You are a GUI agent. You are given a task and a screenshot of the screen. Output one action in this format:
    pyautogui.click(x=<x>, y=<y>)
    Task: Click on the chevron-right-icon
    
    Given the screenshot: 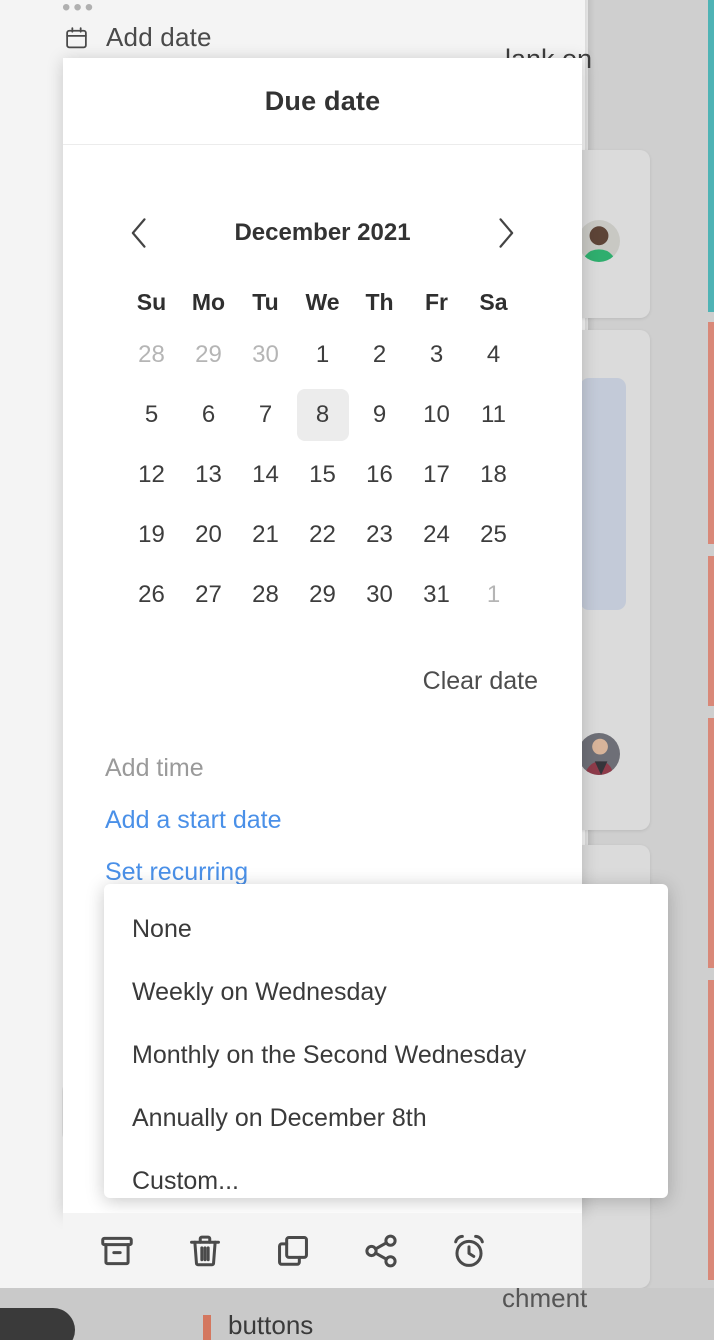 What is the action you would take?
    pyautogui.click(x=506, y=233)
    